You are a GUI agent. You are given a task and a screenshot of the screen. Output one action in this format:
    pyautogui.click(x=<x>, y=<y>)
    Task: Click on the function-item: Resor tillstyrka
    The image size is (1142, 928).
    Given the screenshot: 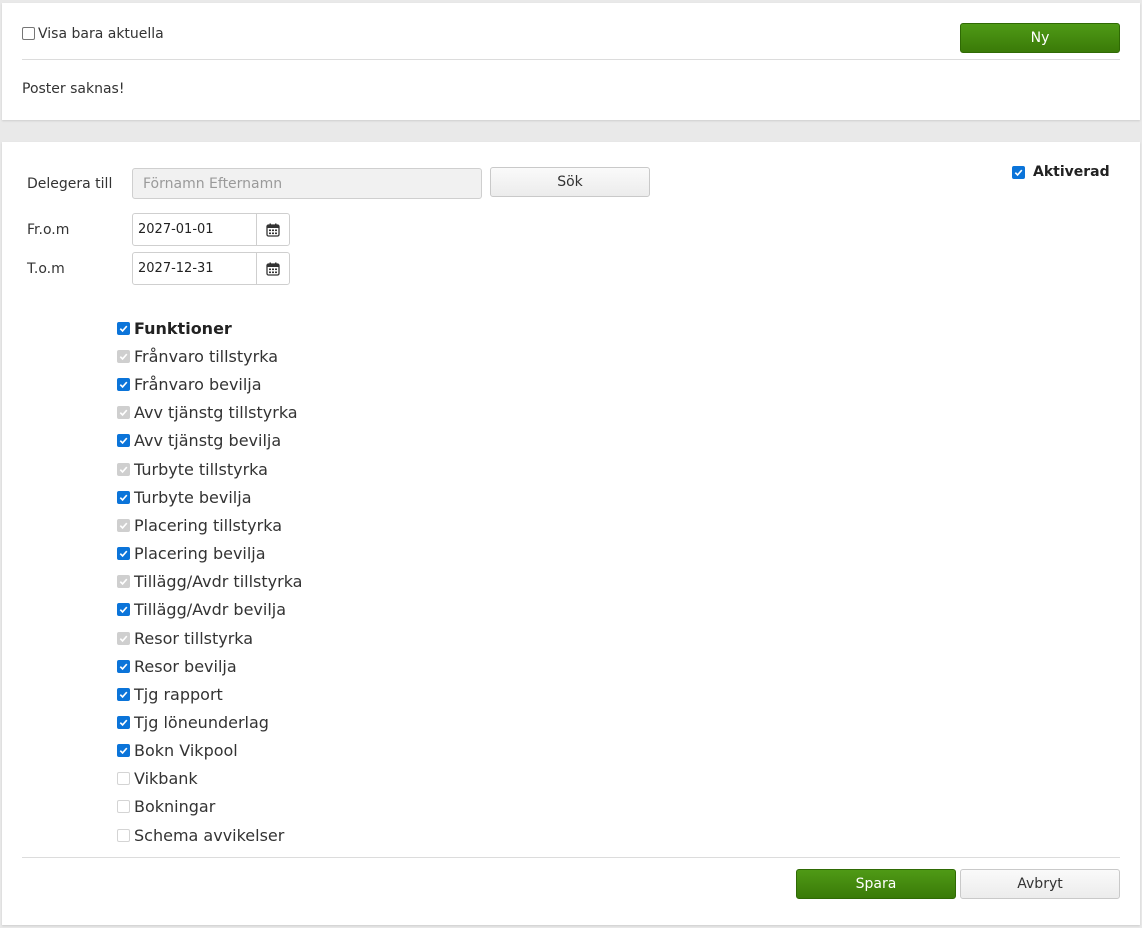 What is the action you would take?
    pyautogui.click(x=265, y=639)
    